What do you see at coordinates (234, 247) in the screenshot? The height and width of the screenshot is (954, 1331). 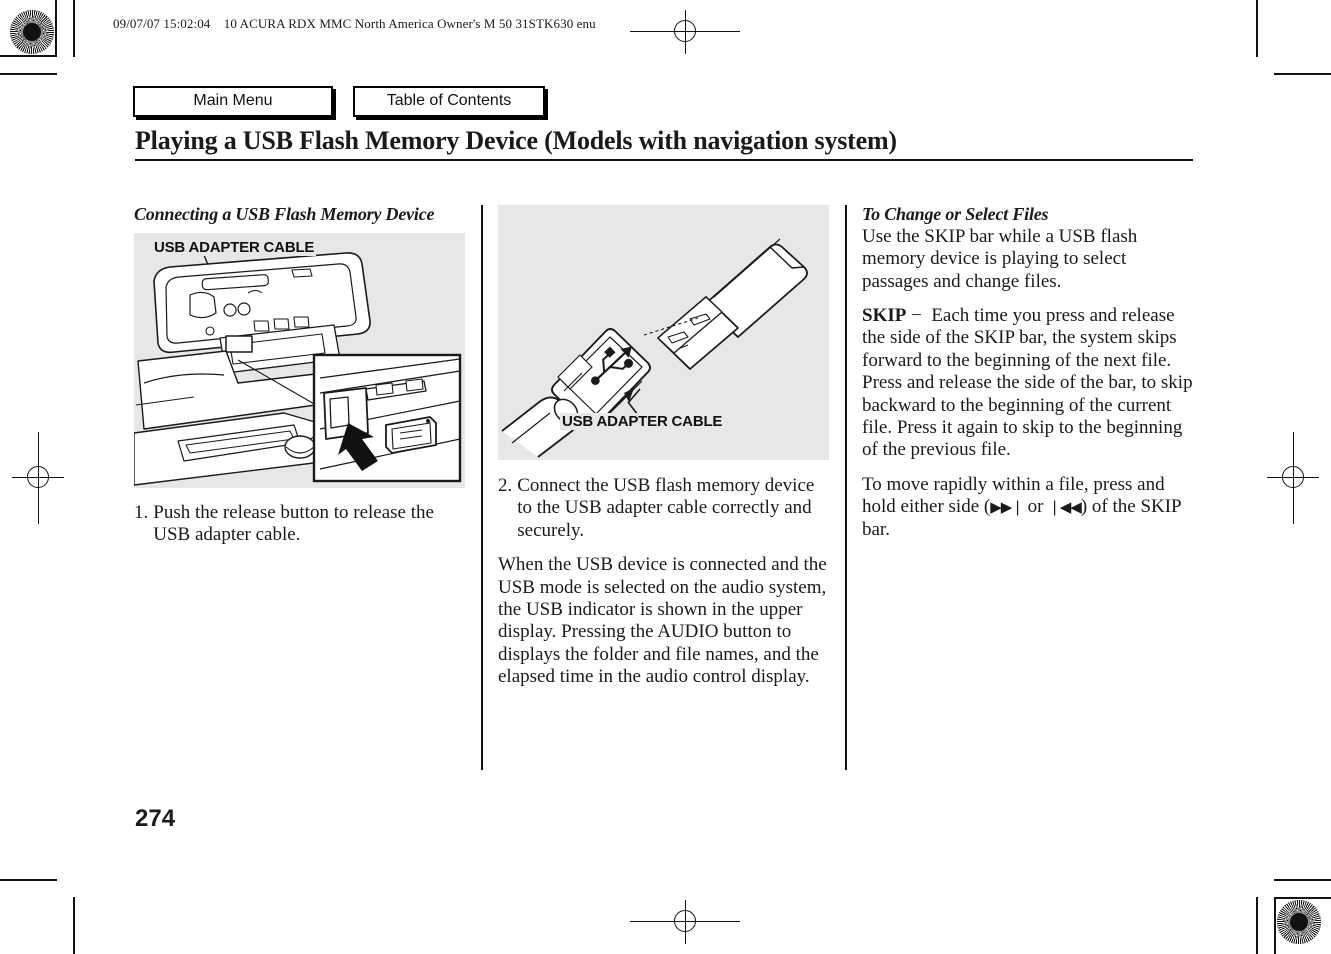 I see `left-figure-caption: USB ADAPTER CABLE` at bounding box center [234, 247].